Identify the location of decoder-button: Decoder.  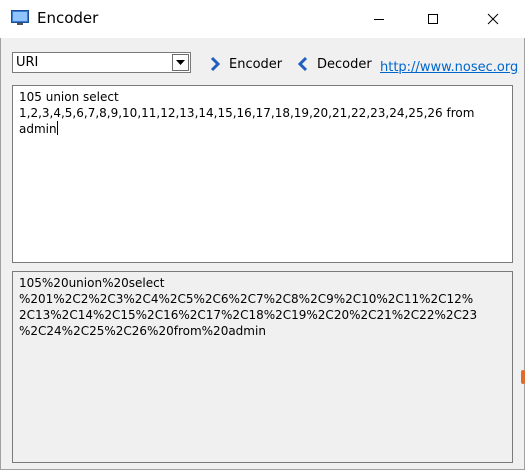
(336, 64).